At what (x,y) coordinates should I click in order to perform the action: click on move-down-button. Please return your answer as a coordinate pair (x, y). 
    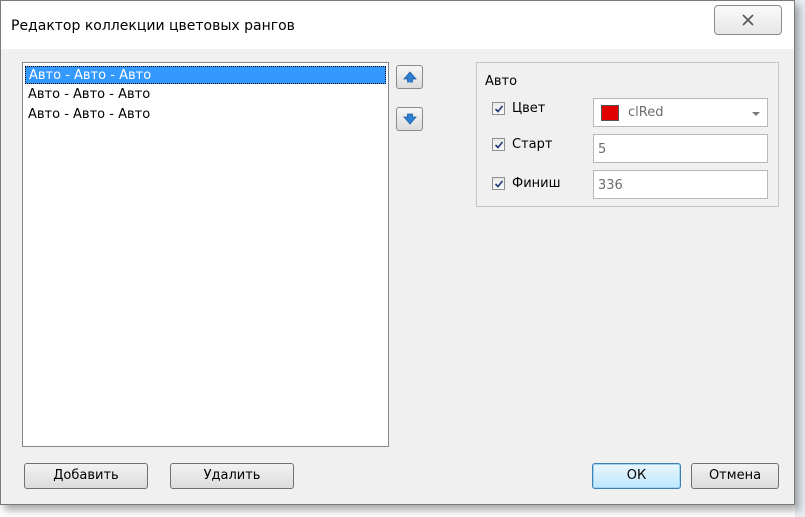
    Looking at the image, I should click on (409, 119).